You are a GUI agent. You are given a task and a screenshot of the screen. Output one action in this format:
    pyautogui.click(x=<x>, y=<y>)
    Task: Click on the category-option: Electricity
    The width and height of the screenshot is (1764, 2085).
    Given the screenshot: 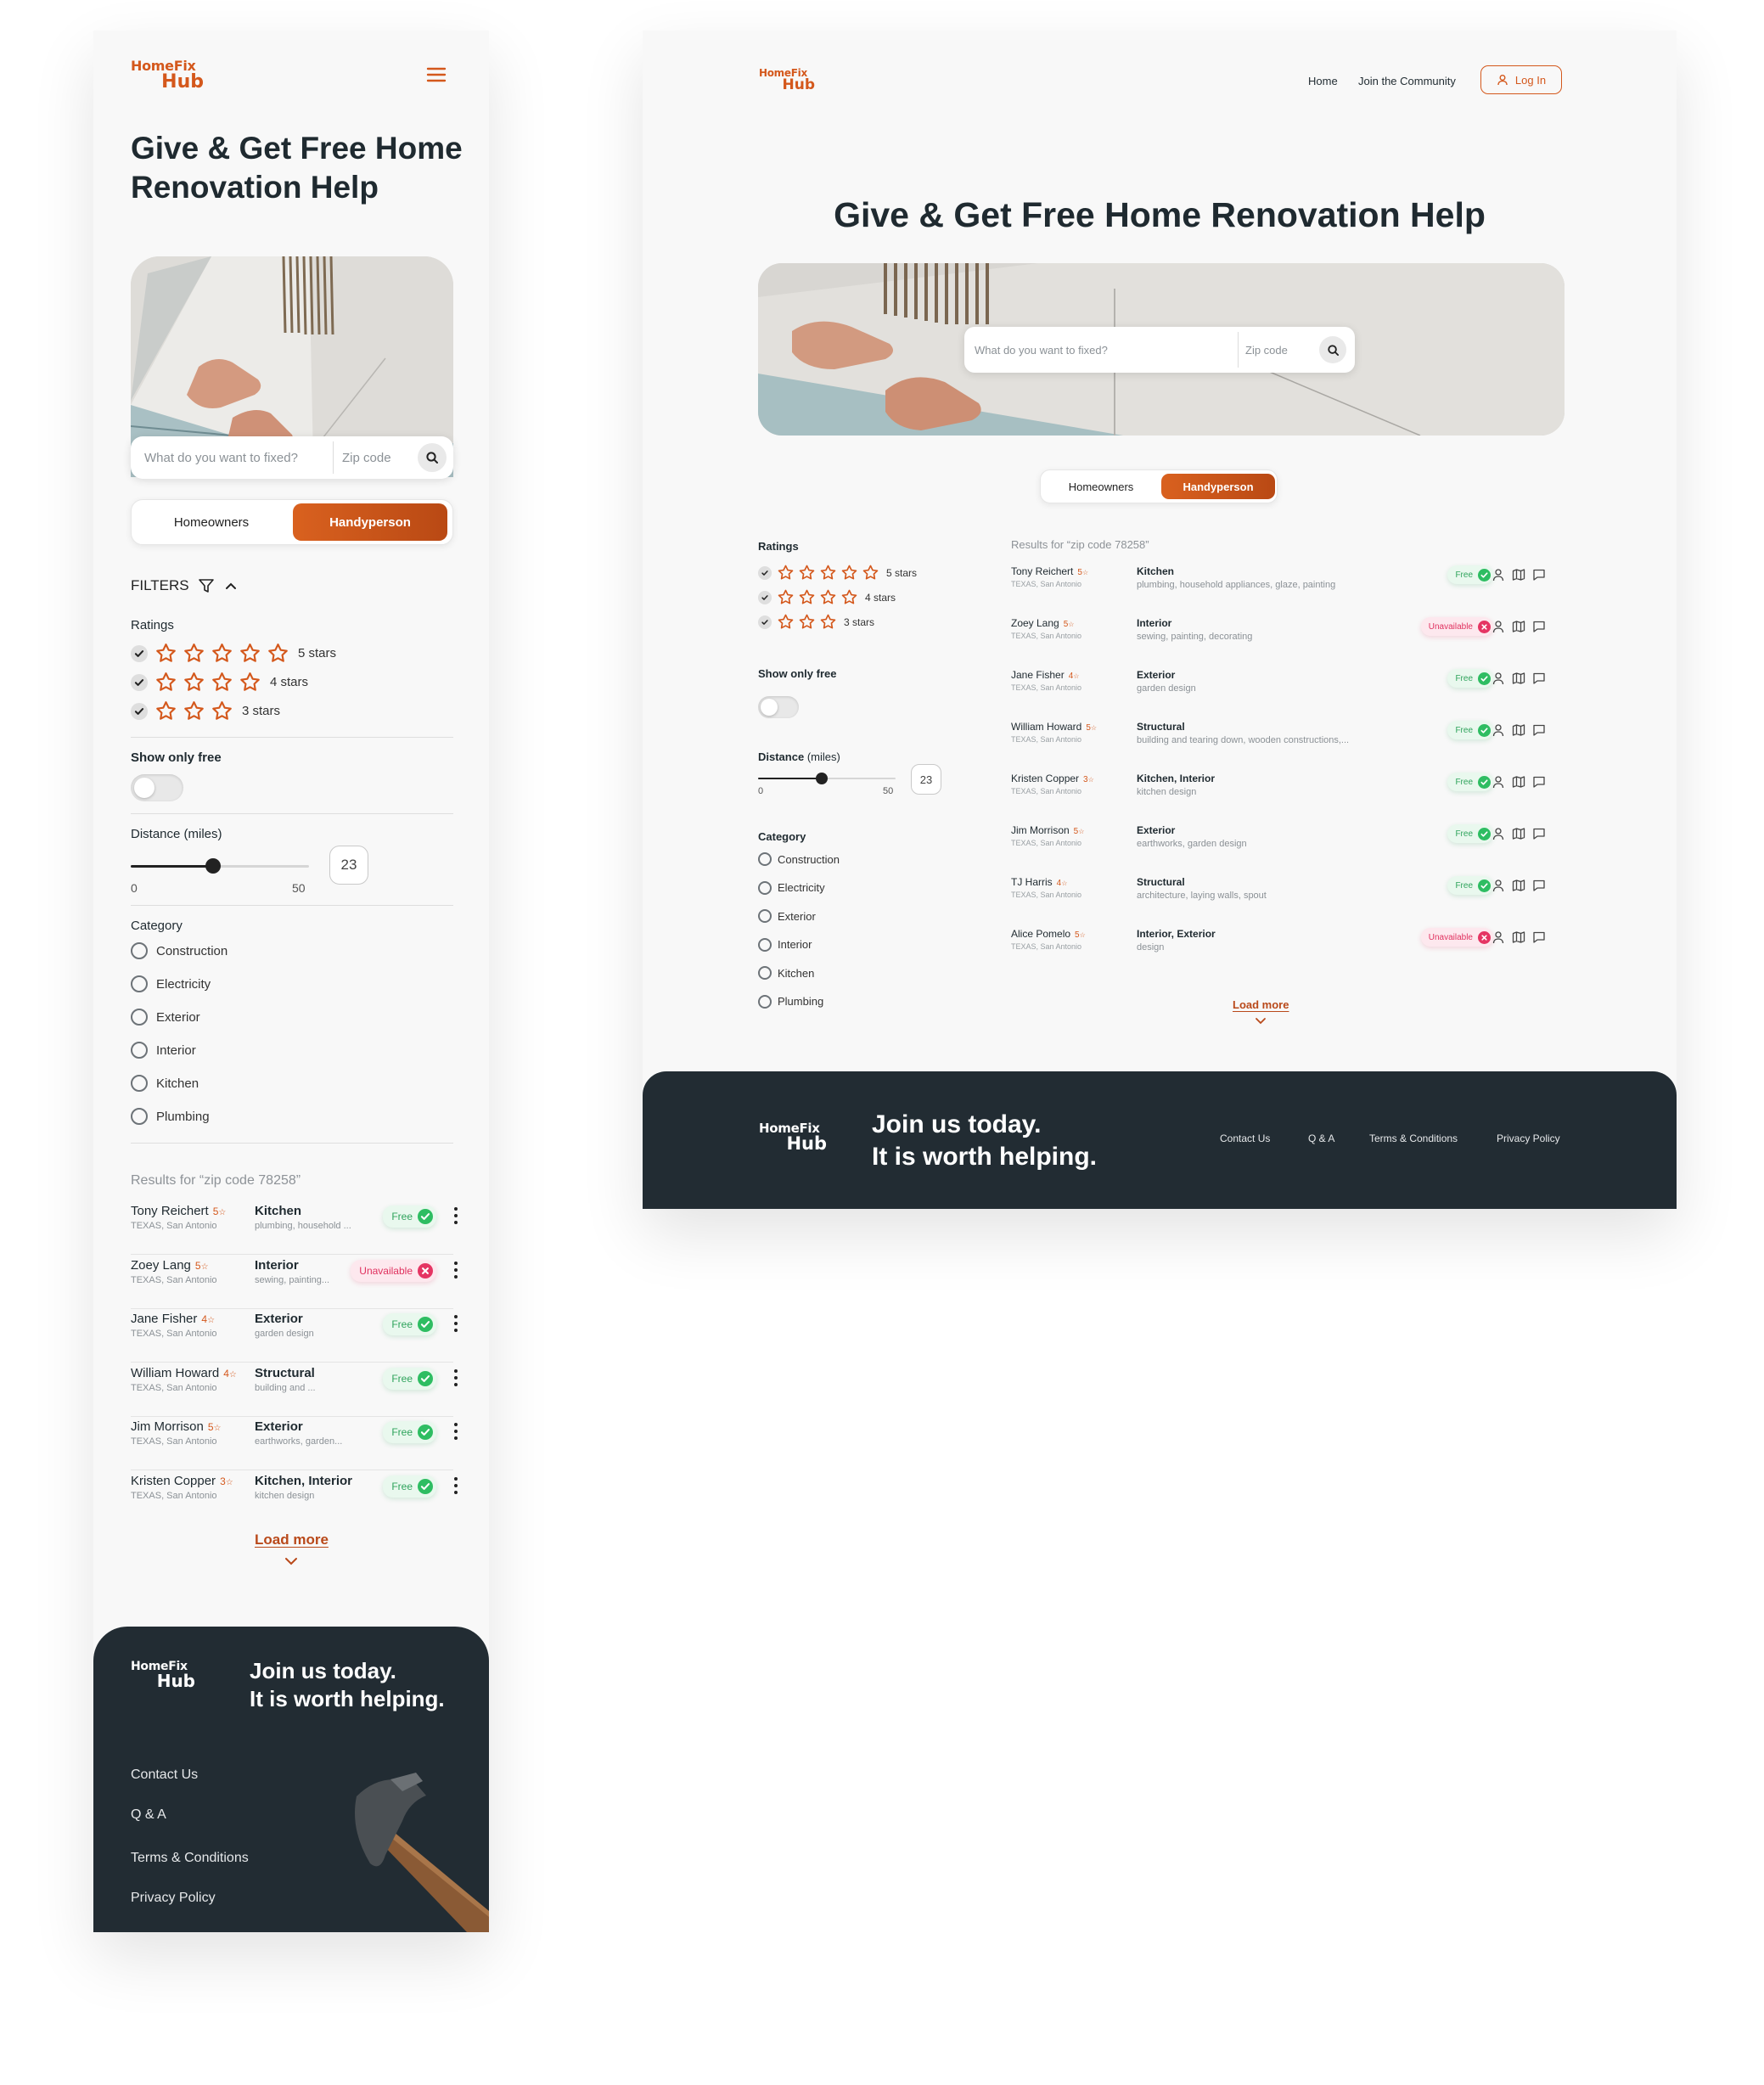 What is the action you would take?
    pyautogui.click(x=171, y=983)
    